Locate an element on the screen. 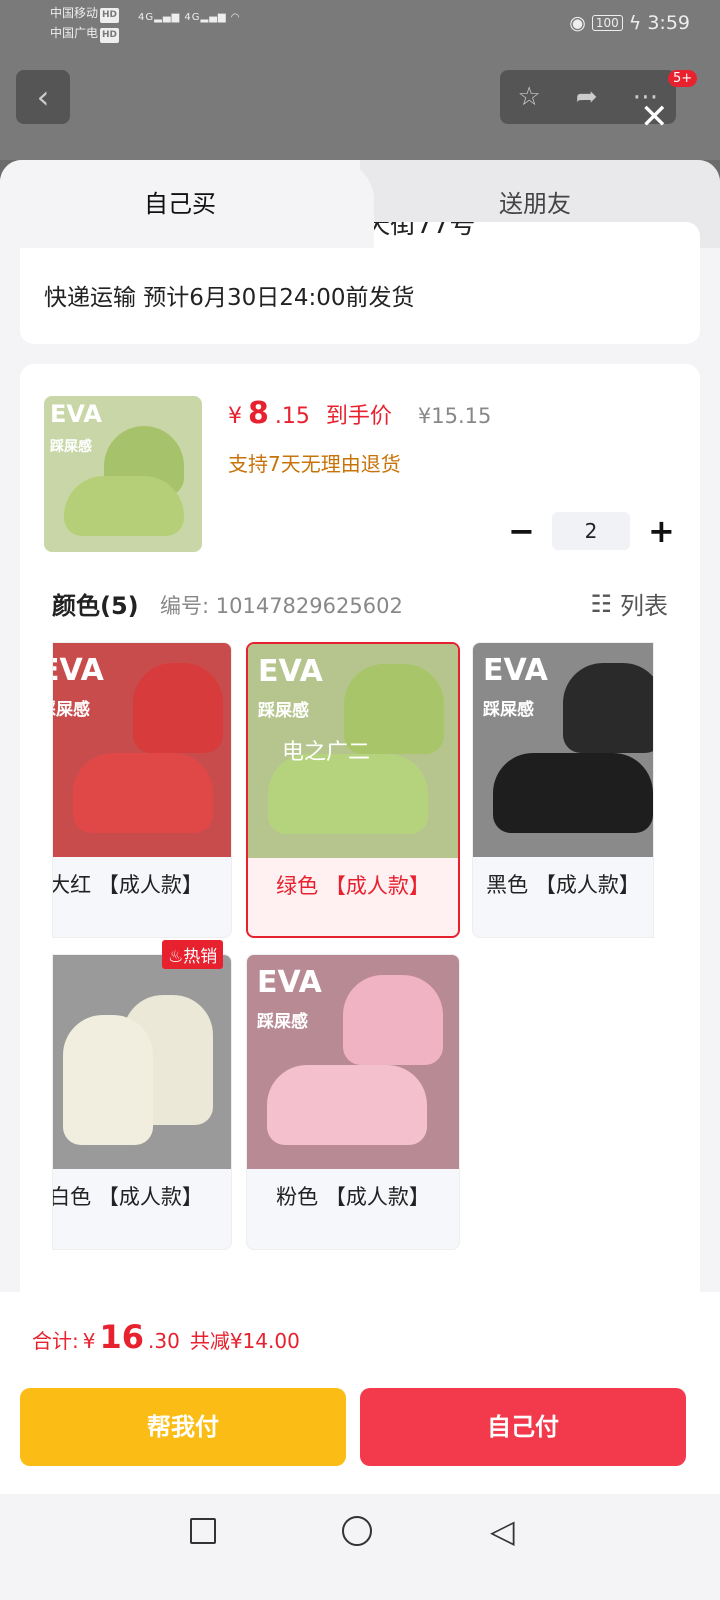  color-option-pink: EVA 踩屎感 粉色 【成人款】 is located at coordinates (353, 1102).